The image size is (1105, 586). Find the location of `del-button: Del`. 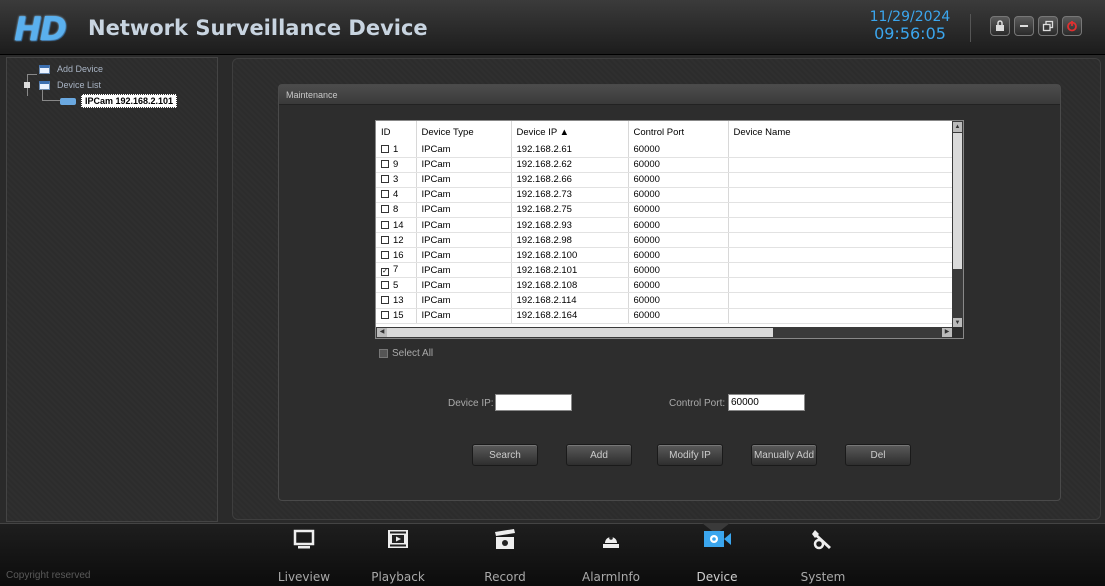

del-button: Del is located at coordinates (878, 455).